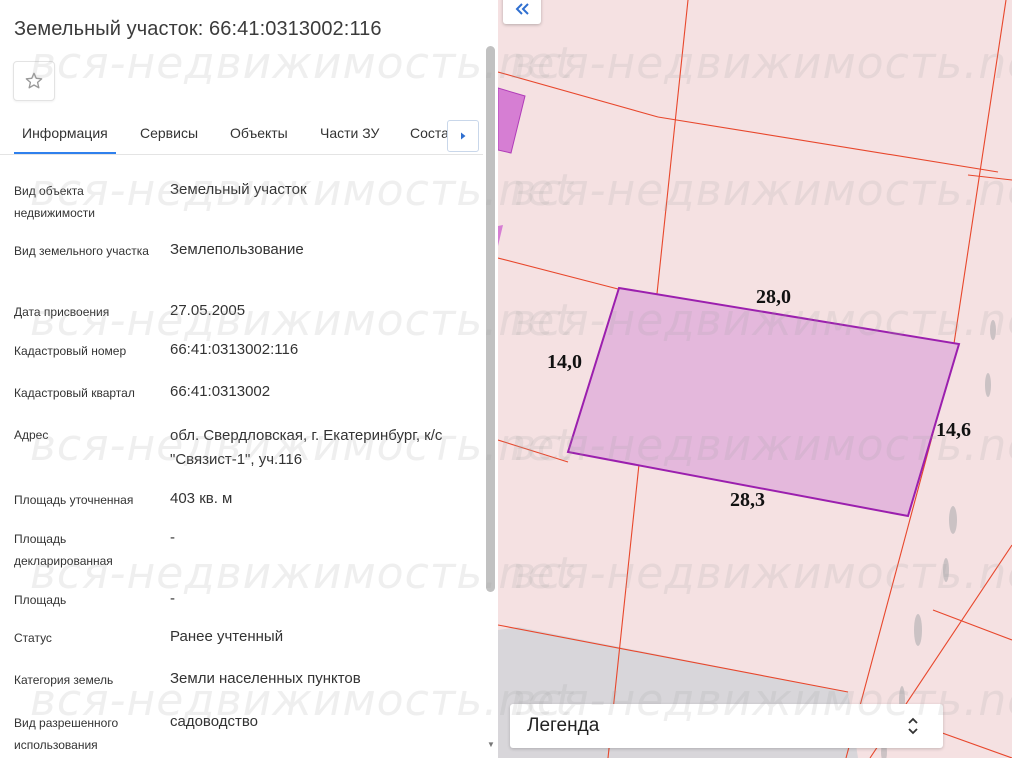  Describe the element at coordinates (237, 249) in the screenshot. I see `field-value: Землепользование` at that location.